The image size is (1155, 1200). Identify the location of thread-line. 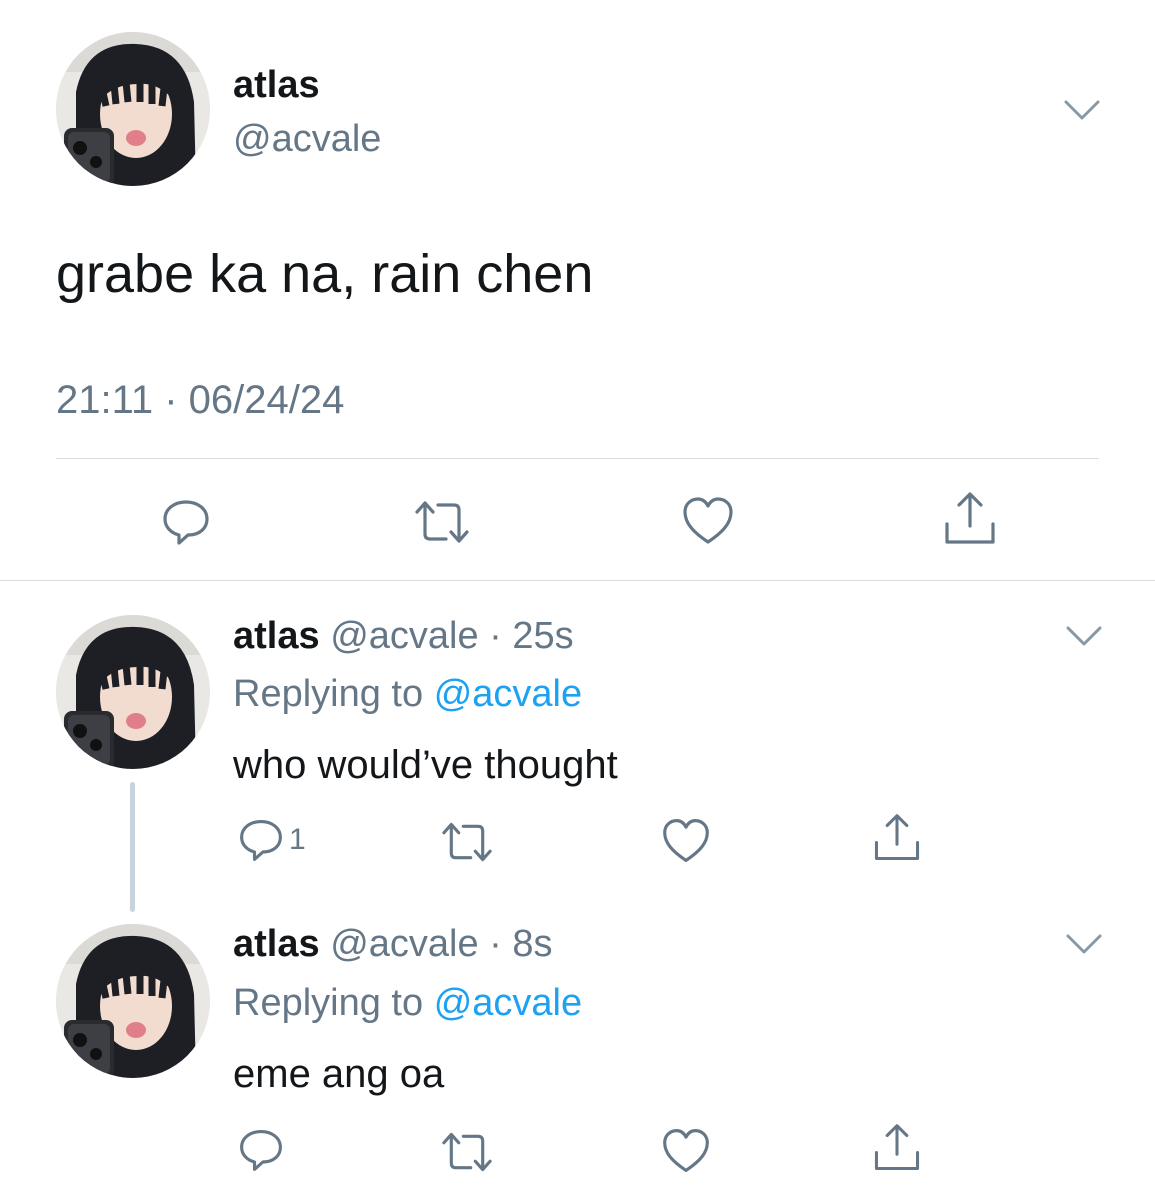
(132, 847).